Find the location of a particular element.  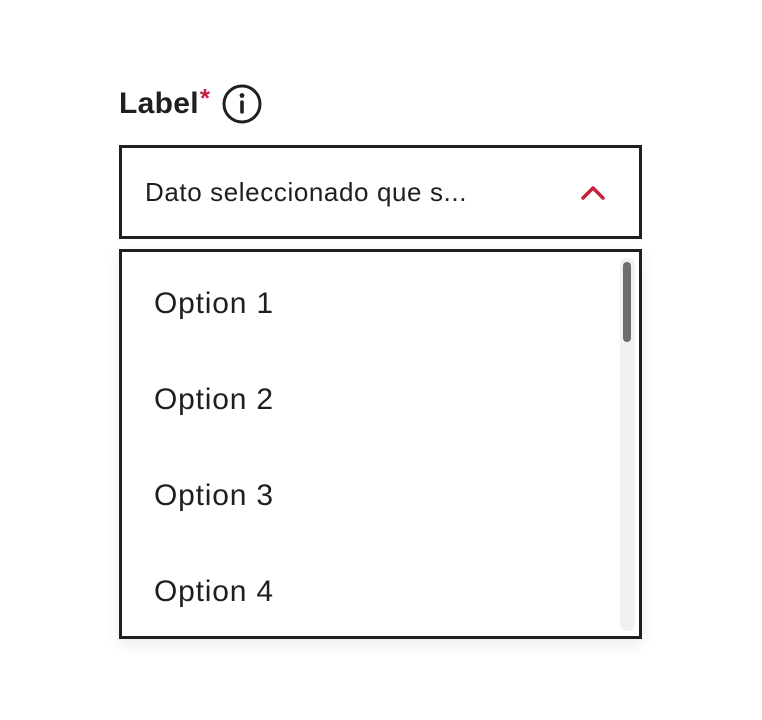

option-item-3: Option 3 is located at coordinates (214, 496).